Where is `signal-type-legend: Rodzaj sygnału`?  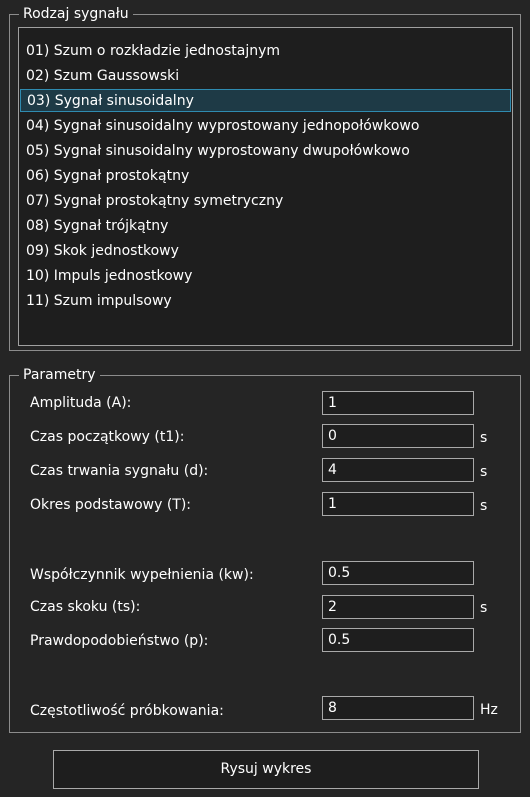
signal-type-legend: Rodzaj sygnału is located at coordinates (76, 14).